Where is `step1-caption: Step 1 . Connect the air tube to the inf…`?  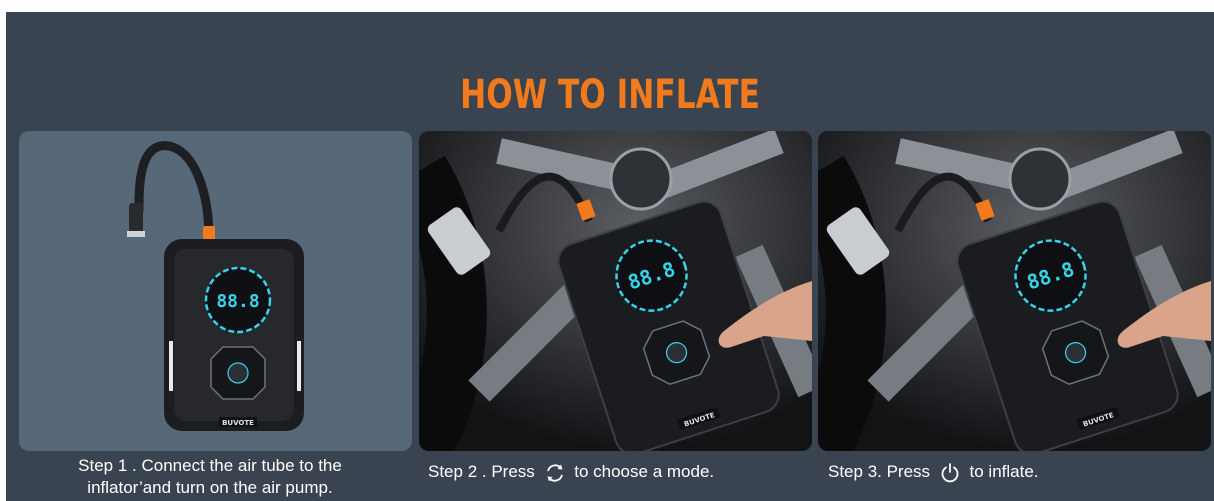
step1-caption: Step 1 . Connect the air tube to the inf… is located at coordinates (210, 477).